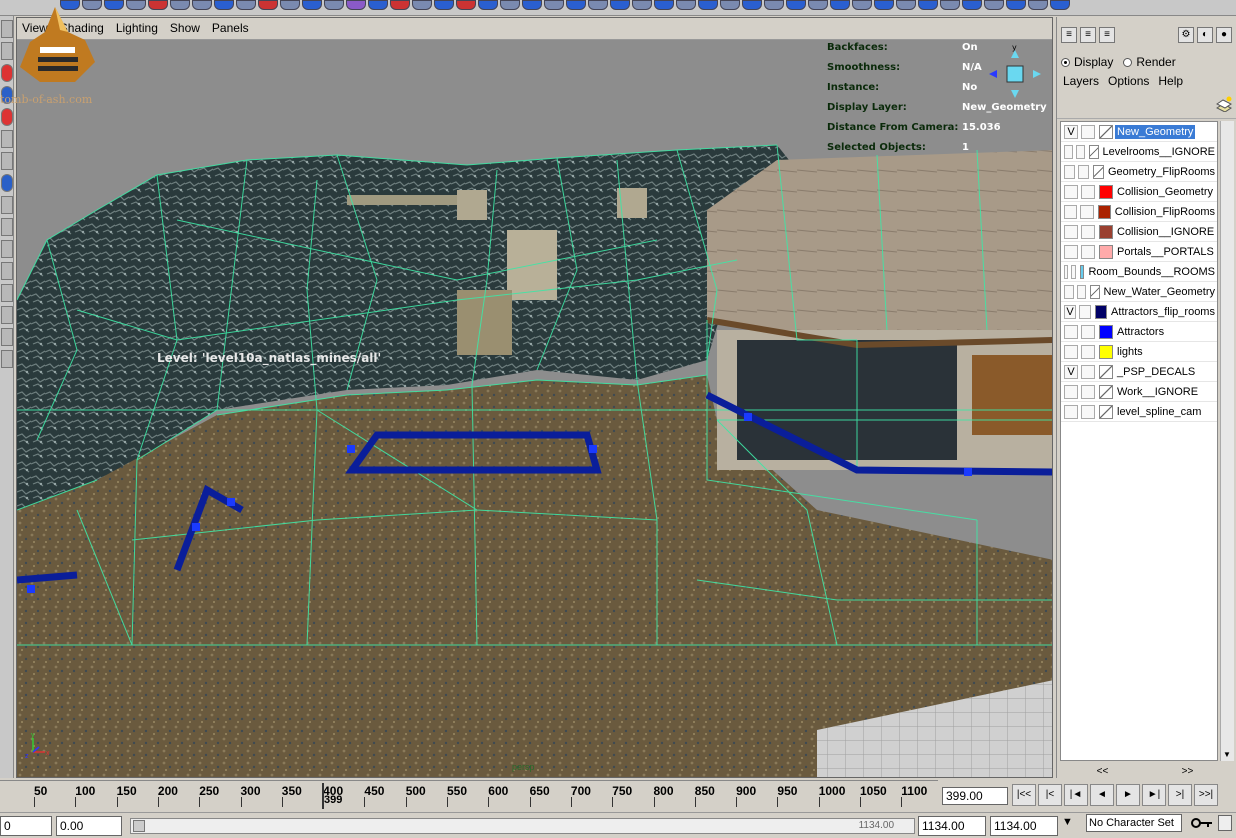 The width and height of the screenshot is (1236, 838). What do you see at coordinates (1205, 35) in the screenshot?
I see `render-settings-icon: ◐` at bounding box center [1205, 35].